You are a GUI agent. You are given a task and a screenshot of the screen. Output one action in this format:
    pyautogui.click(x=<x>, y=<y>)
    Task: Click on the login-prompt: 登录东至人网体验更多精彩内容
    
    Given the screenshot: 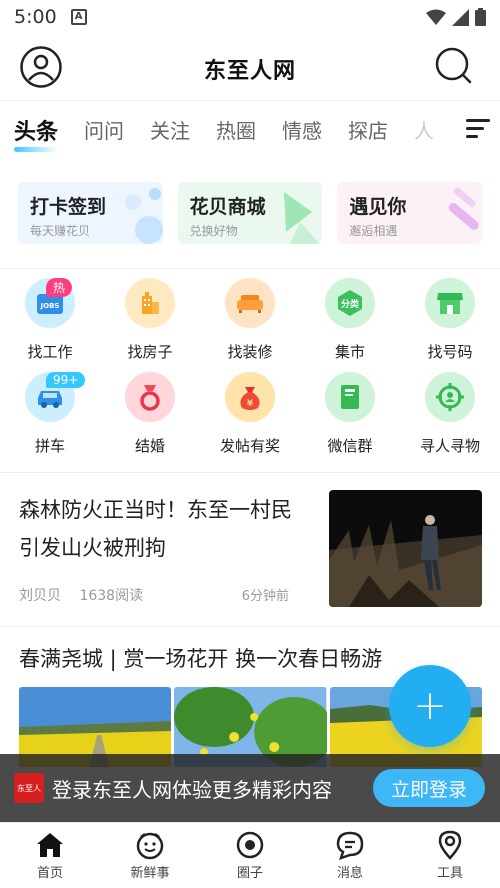 What is the action you would take?
    pyautogui.click(x=192, y=789)
    